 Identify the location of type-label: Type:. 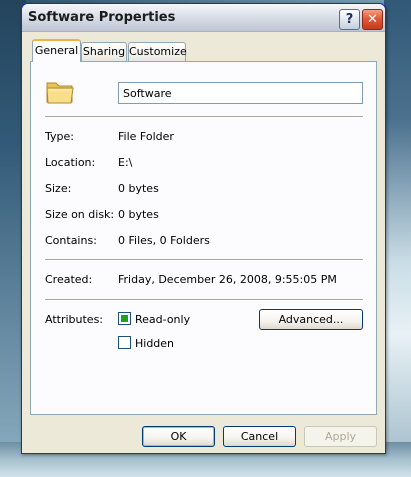
(59, 136).